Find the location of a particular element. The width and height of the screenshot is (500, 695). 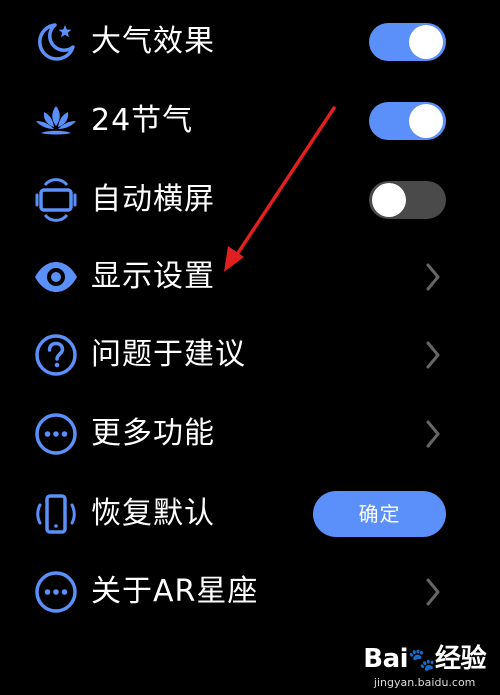

solar-terms-toggle is located at coordinates (407, 121).